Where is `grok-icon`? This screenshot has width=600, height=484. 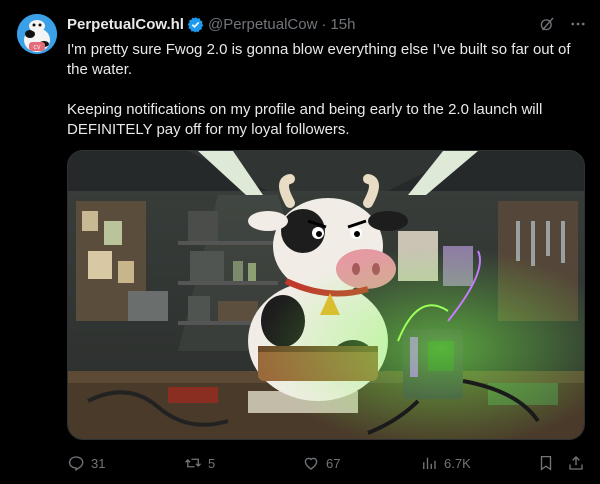
grok-icon is located at coordinates (547, 24).